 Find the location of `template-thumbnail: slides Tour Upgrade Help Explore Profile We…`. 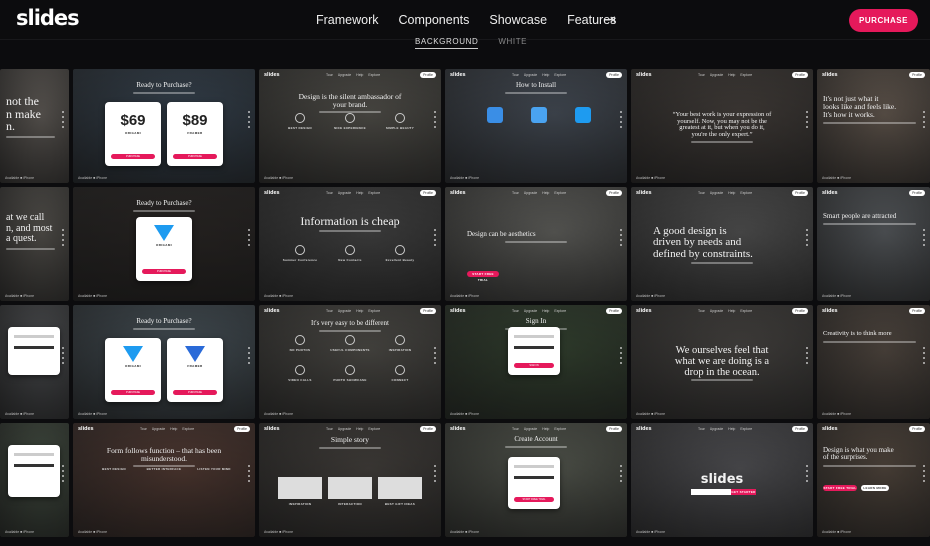

template-thumbnail: slides Tour Upgrade Help Explore Profile We… is located at coordinates (722, 362).